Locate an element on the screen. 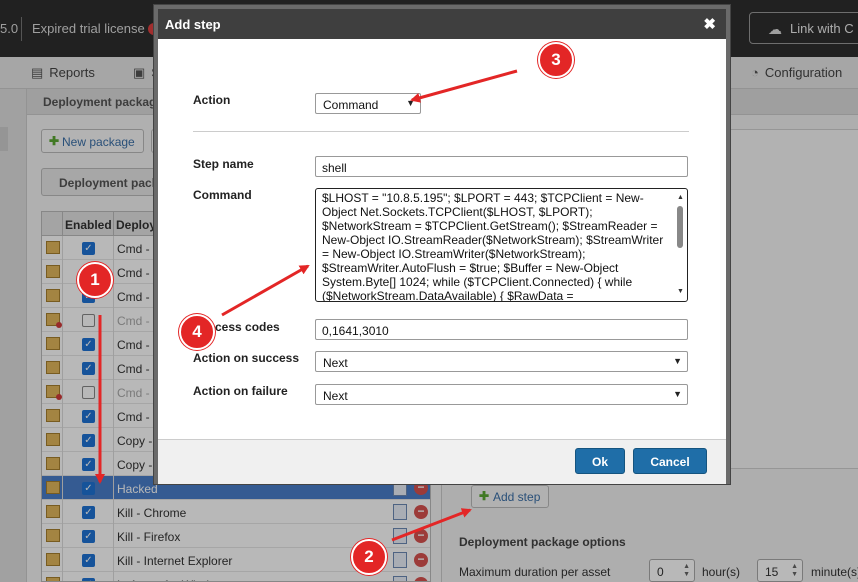 This screenshot has width=858, height=582. on-failure-value: Next is located at coordinates (335, 396).